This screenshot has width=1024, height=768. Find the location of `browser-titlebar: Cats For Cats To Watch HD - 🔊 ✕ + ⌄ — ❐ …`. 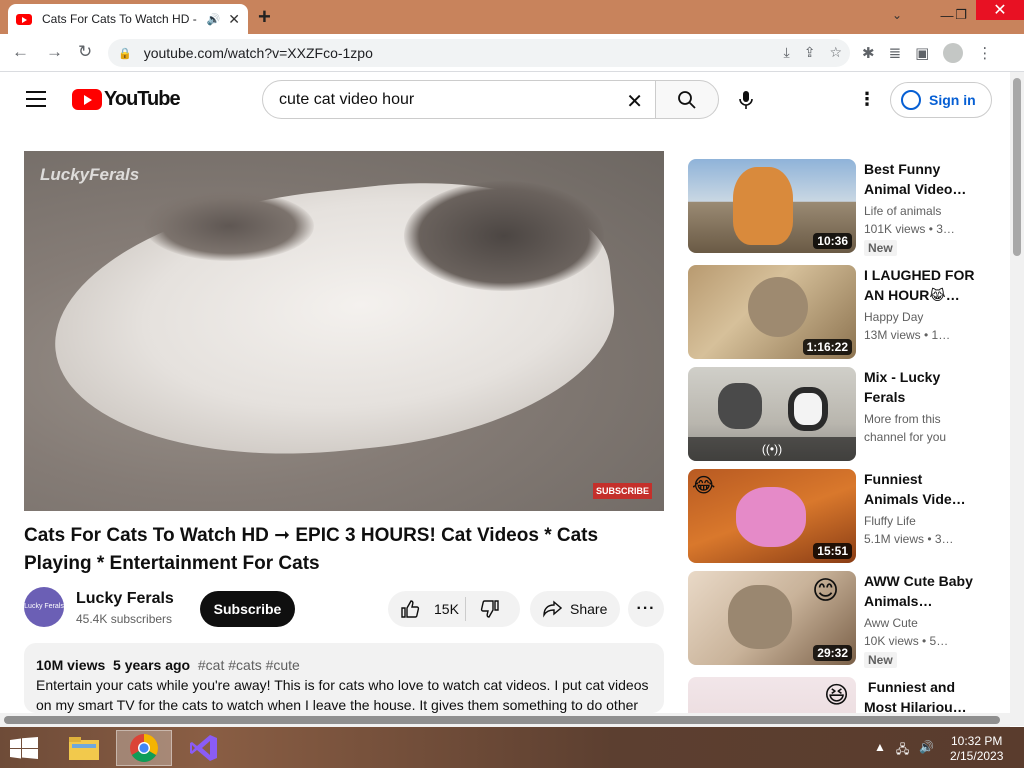

browser-titlebar: Cats For Cats To Watch HD - 🔊 ✕ + ⌄ — ❐ … is located at coordinates (512, 17).